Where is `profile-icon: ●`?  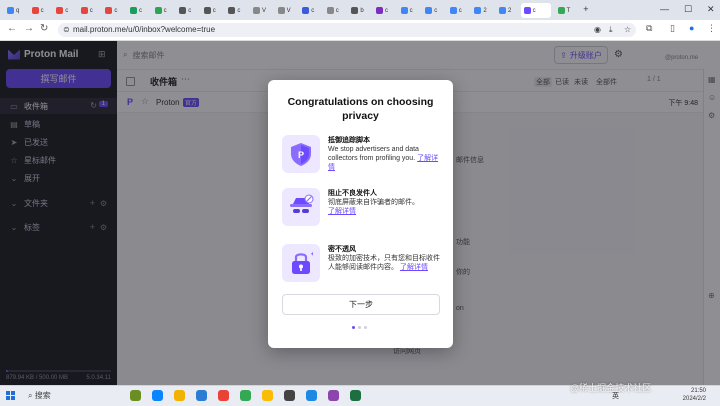
profile-icon: ● is located at coordinates (691, 28).